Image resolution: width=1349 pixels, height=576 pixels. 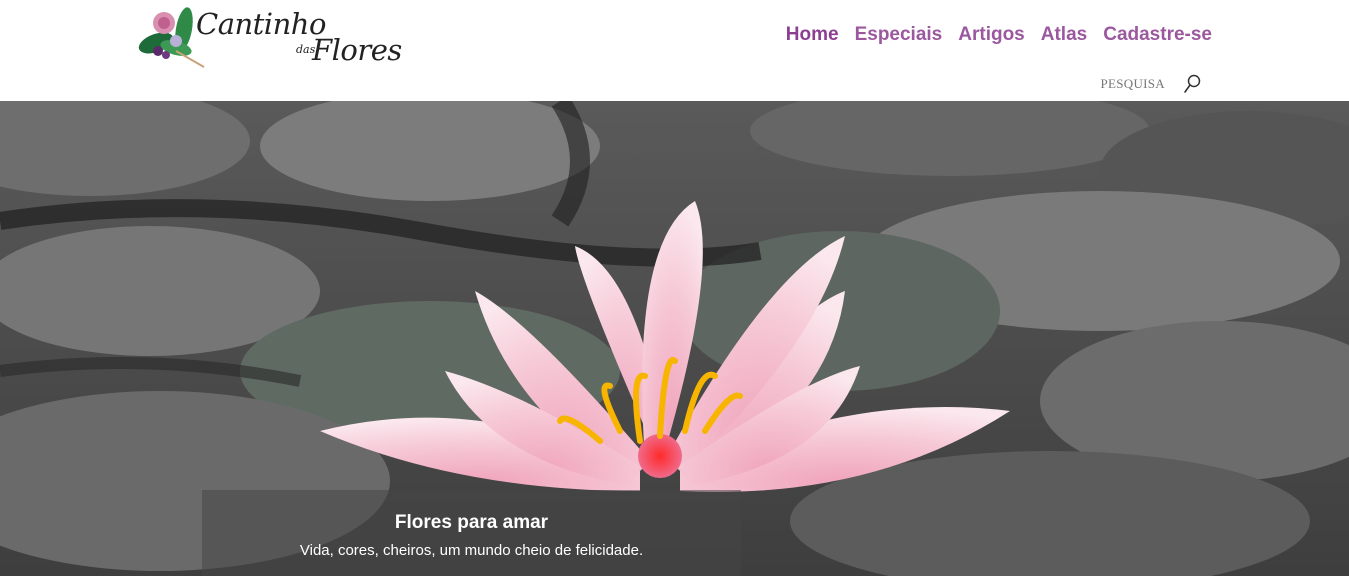 I want to click on search-bar, so click(x=1148, y=84).